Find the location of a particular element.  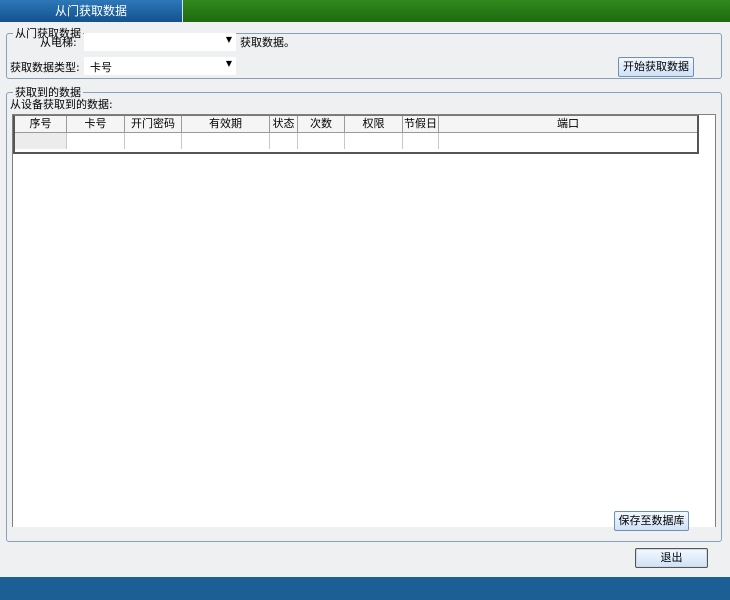

data-grid-table: 序号 卡号 开门密码 有效期 状态 次数 权限 节假日 端口 is located at coordinates (356, 134).